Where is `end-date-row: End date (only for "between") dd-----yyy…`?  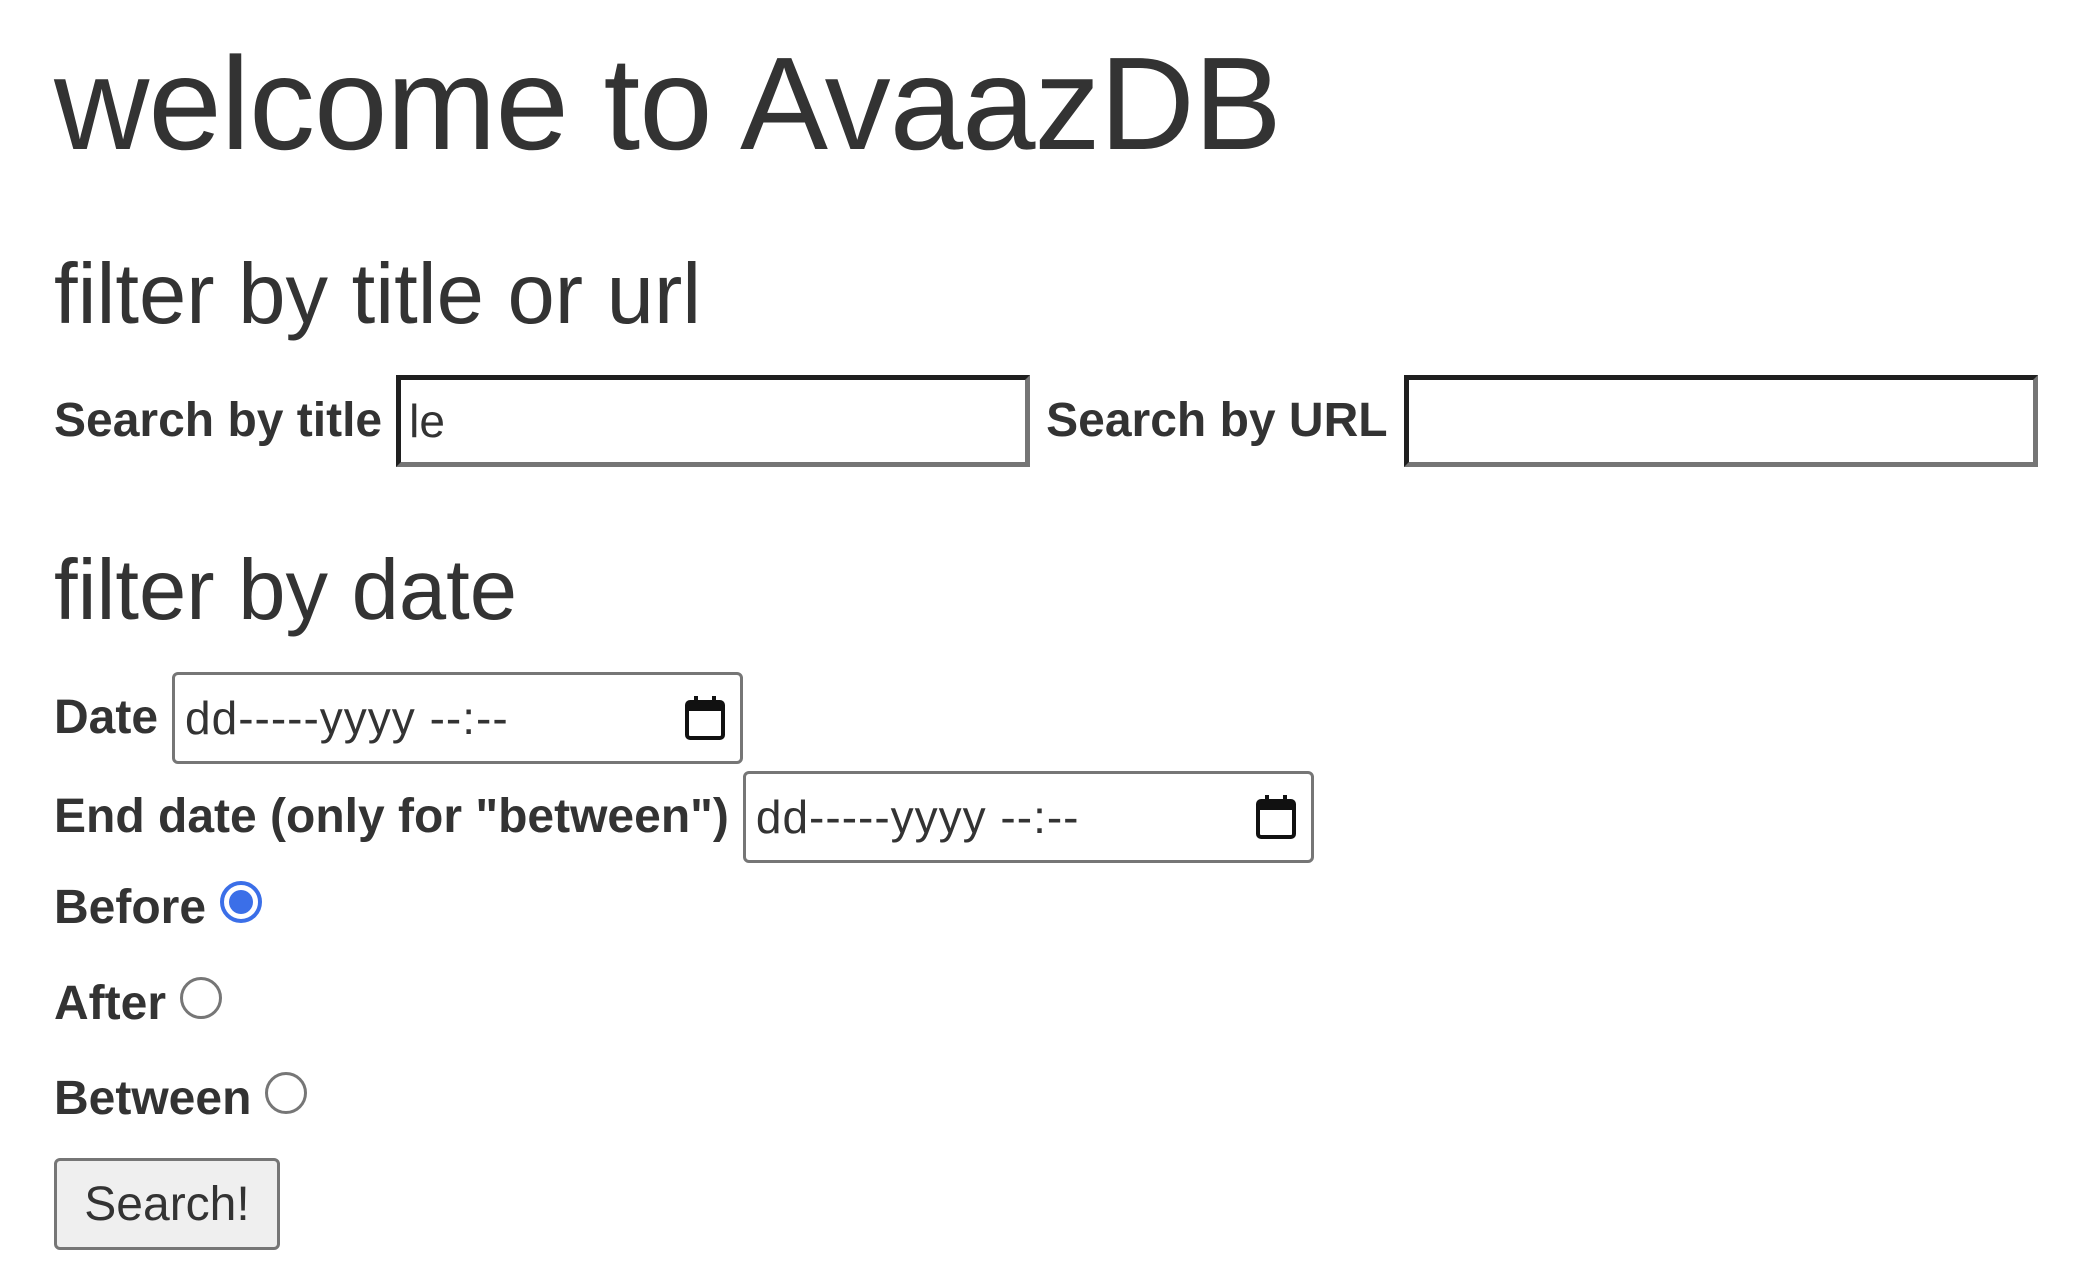
end-date-row: End date (only for "between") dd-----yyy… is located at coordinates (684, 817).